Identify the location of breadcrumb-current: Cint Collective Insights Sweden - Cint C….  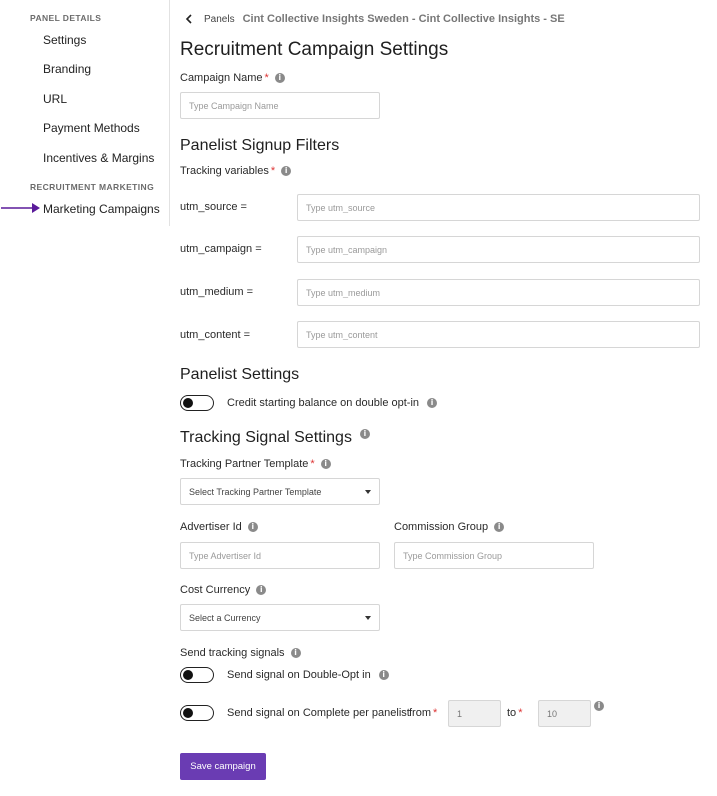
(403, 19).